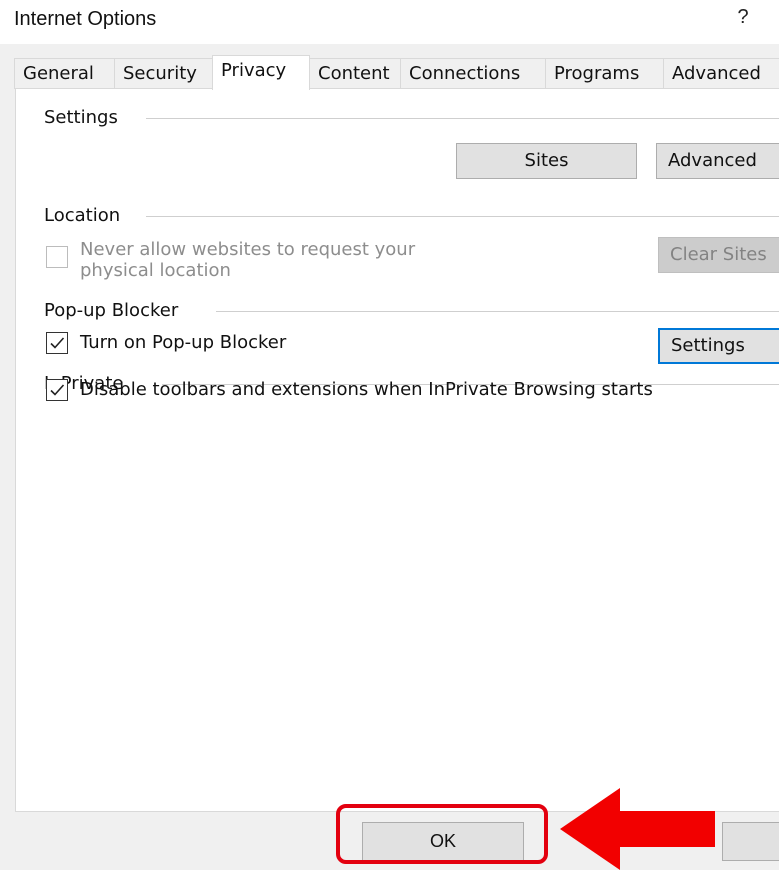 The image size is (779, 870). Describe the element at coordinates (462, 118) in the screenshot. I see `settings-divider` at that location.